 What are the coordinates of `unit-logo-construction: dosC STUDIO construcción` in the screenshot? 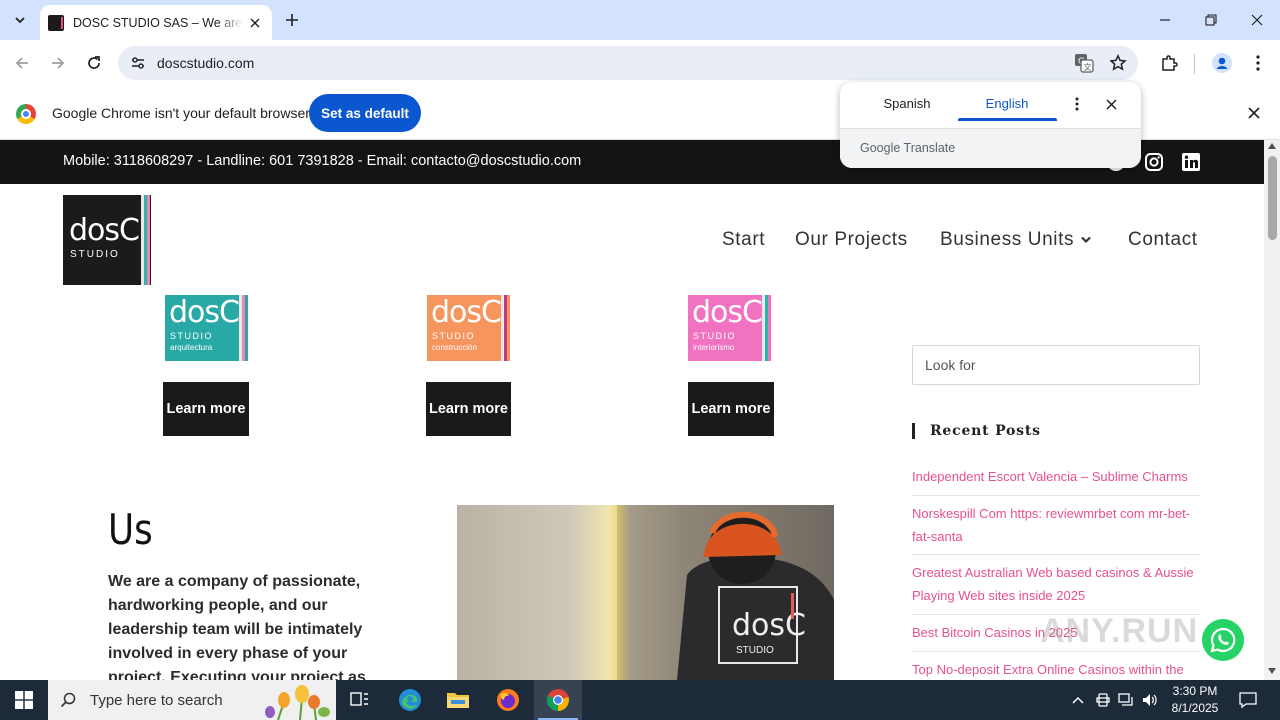 It's located at (468, 328).